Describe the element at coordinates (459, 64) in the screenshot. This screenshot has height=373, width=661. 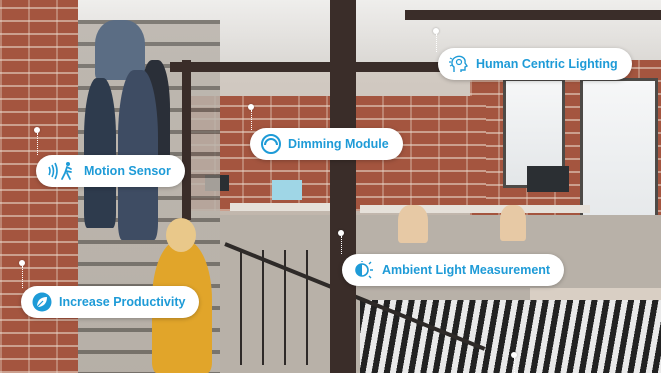
I see `head-lightbulb-icon` at that location.